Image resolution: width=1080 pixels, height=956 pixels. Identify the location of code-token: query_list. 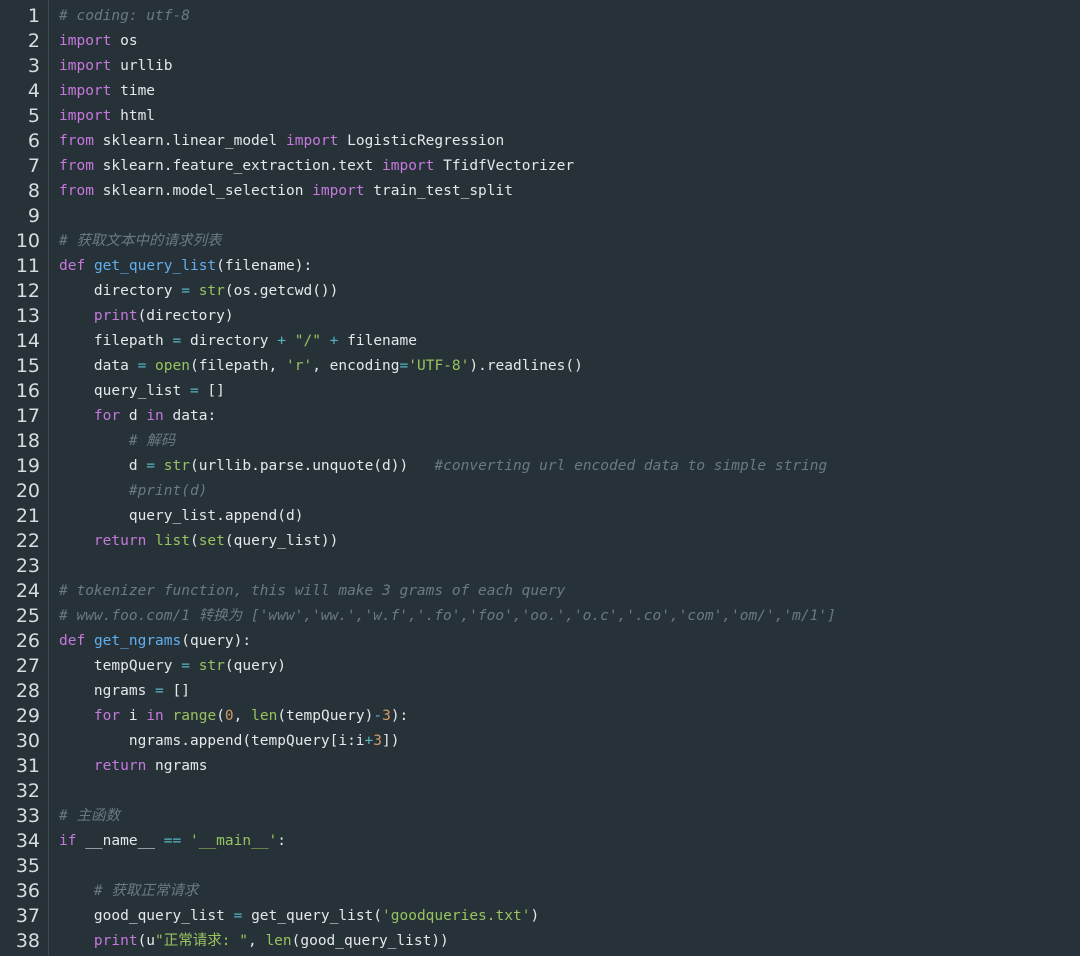
(124, 391).